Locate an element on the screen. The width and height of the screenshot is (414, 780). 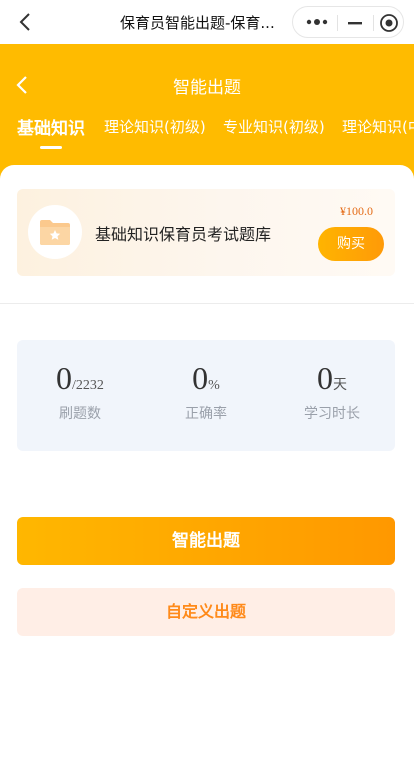
header-title: 智能出题 is located at coordinates (207, 88).